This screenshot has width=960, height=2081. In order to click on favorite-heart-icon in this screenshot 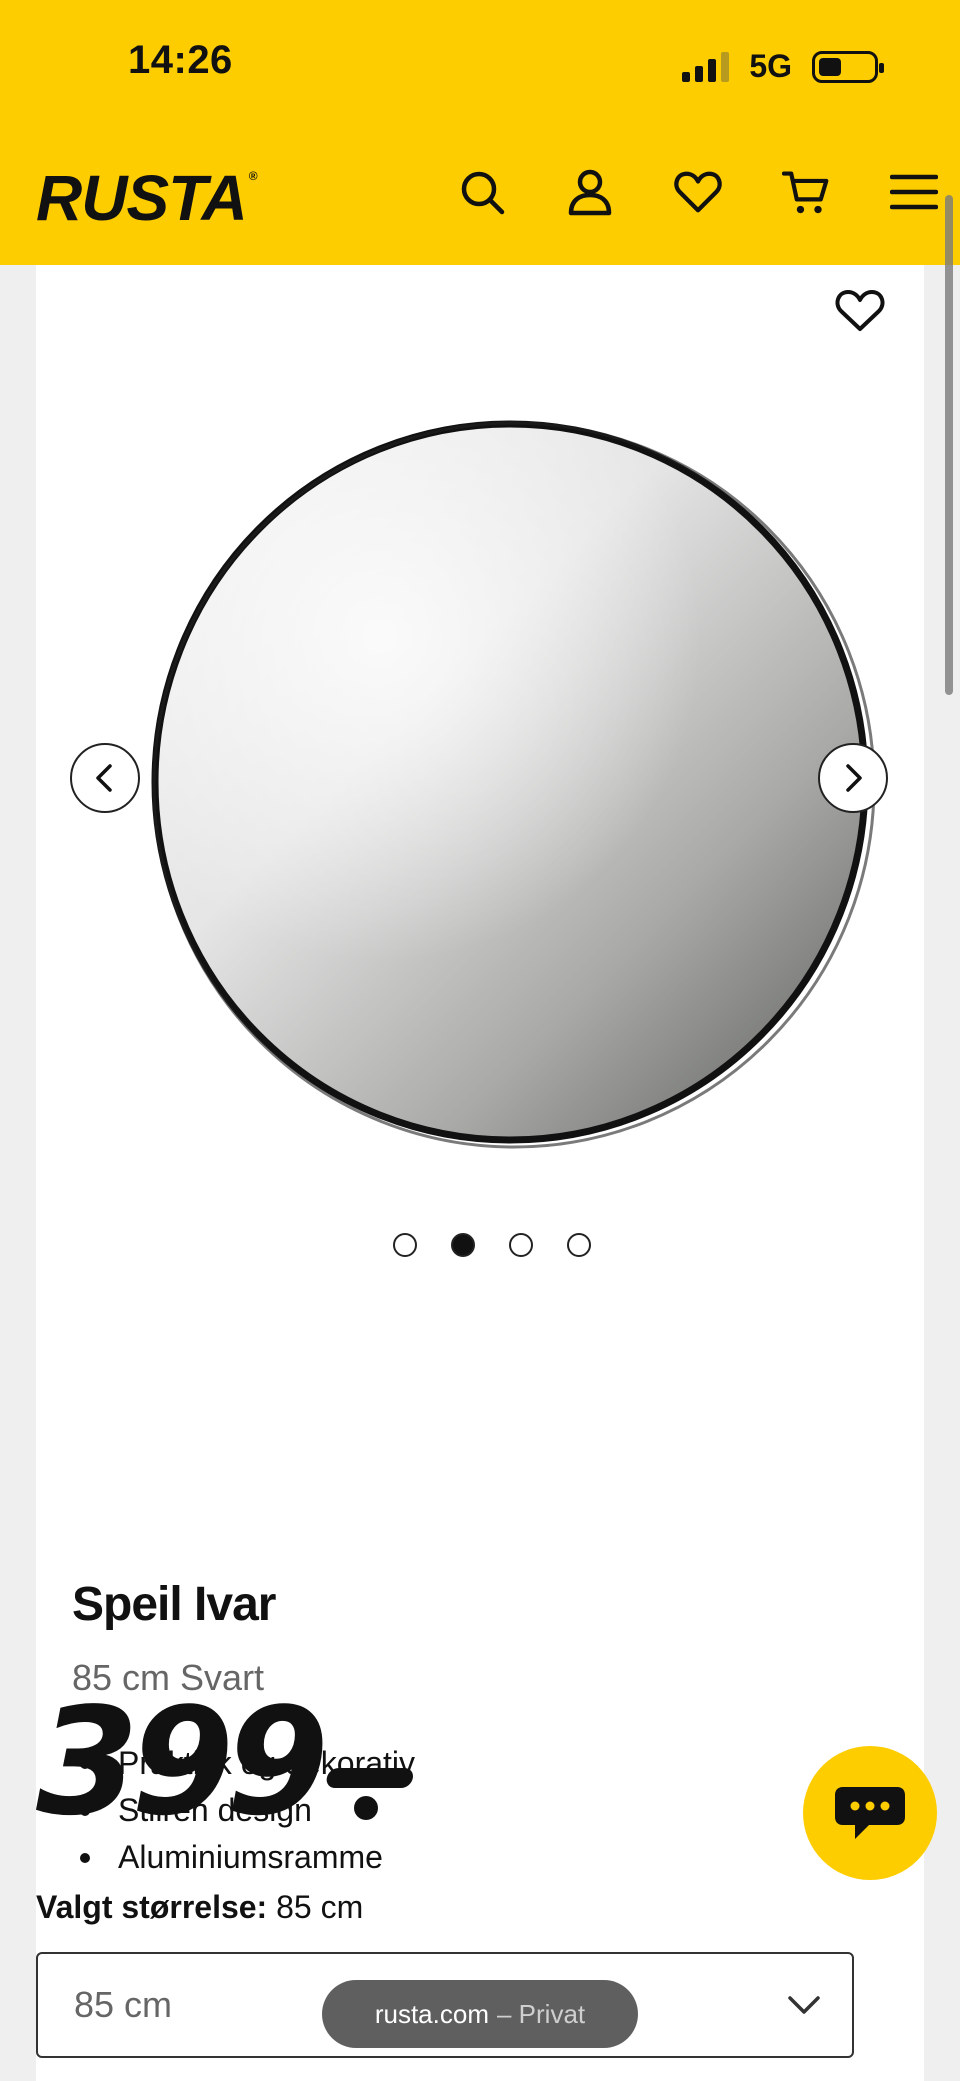, I will do `click(860, 311)`.